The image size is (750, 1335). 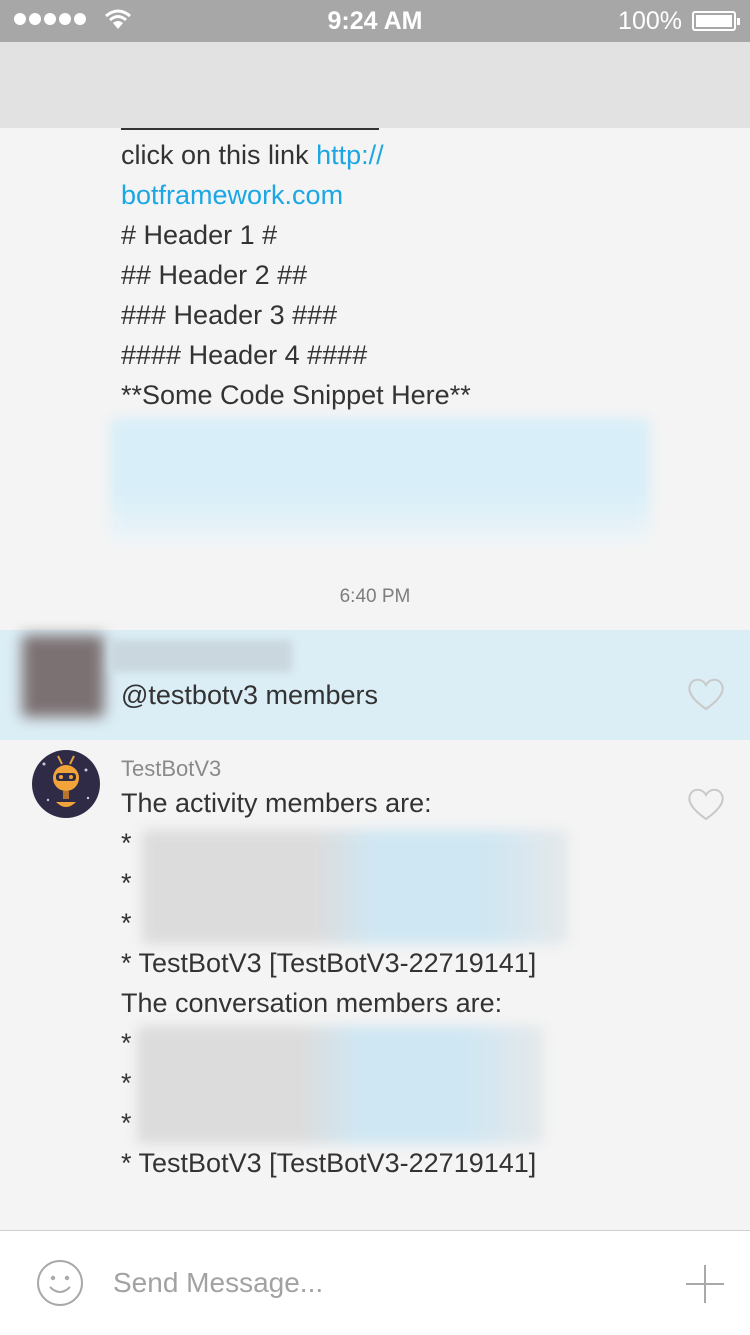 I want to click on conversation-bot-member: * TestBotV3 [TestBotV3-22719141], so click(x=329, y=1163).